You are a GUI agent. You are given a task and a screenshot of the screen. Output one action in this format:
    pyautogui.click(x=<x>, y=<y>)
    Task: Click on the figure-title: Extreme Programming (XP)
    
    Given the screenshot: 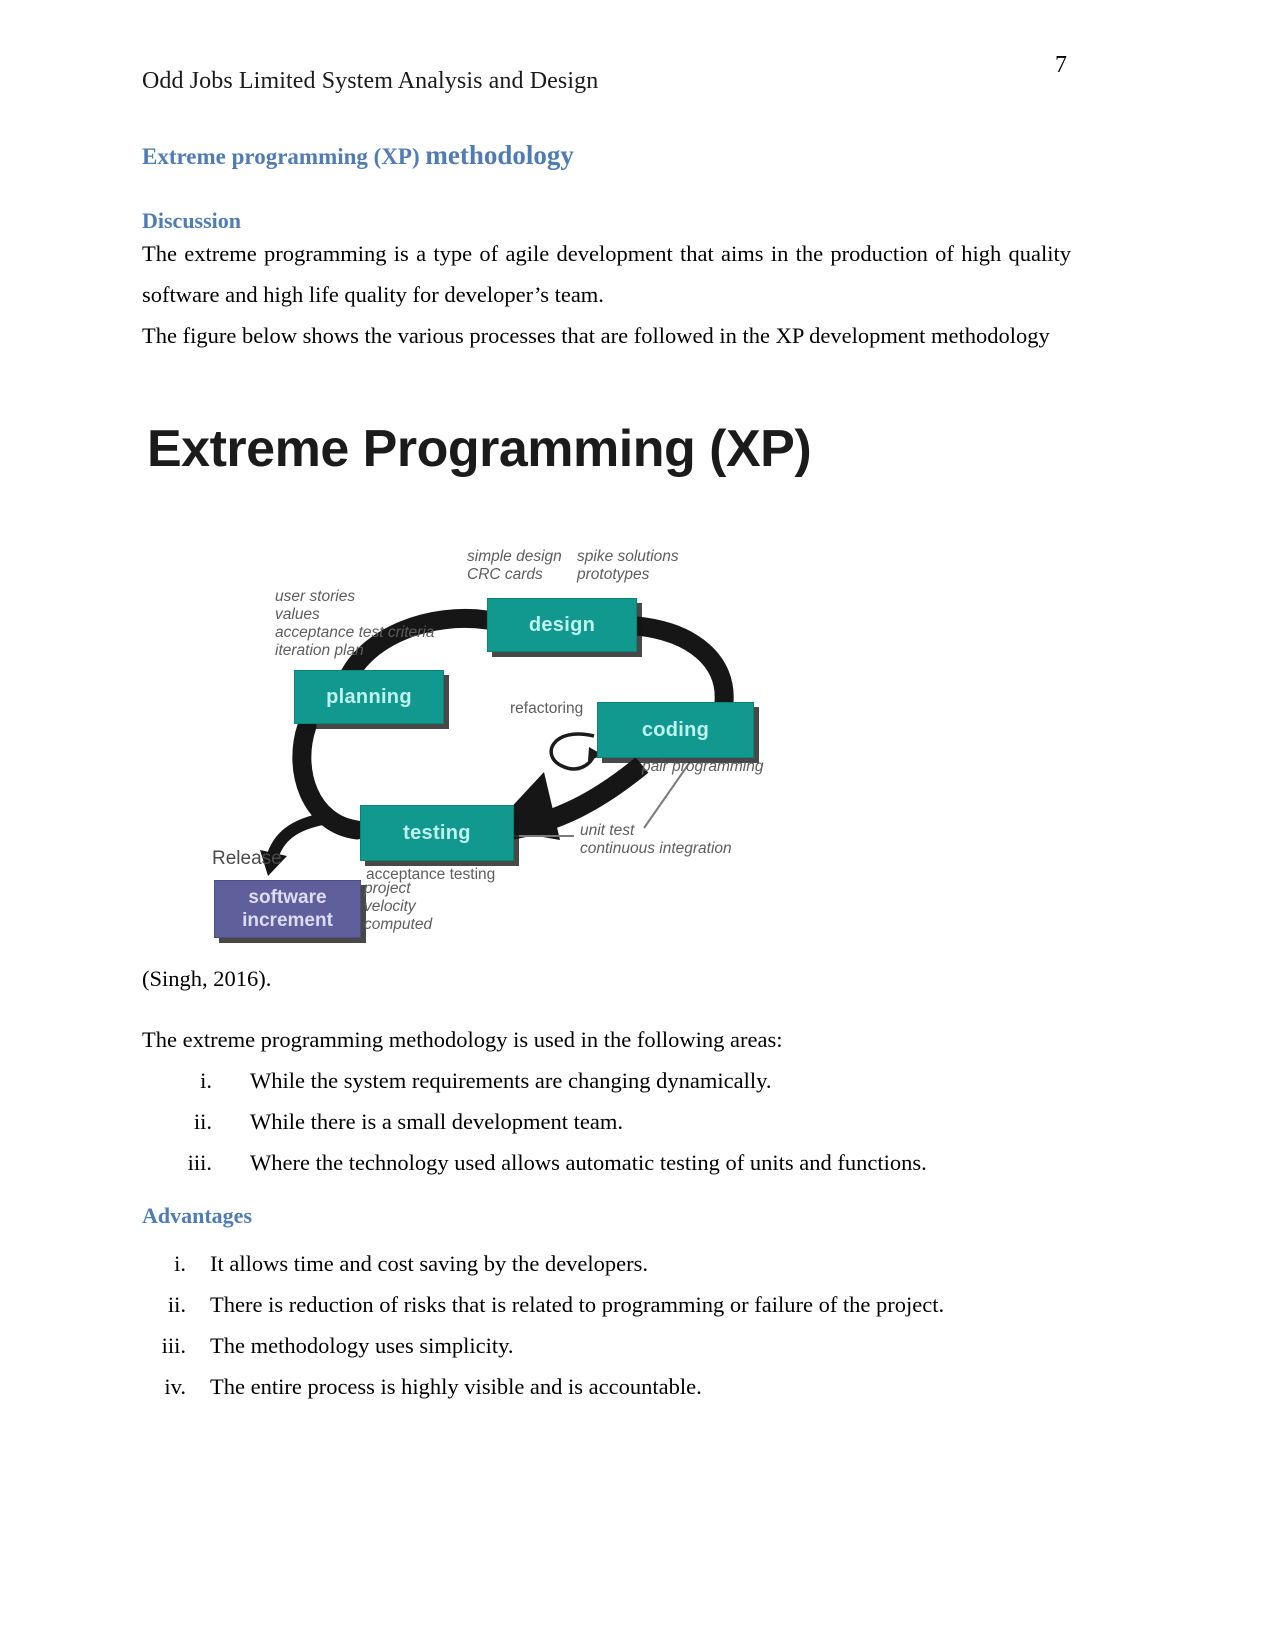 What is the action you would take?
    pyautogui.click(x=479, y=449)
    